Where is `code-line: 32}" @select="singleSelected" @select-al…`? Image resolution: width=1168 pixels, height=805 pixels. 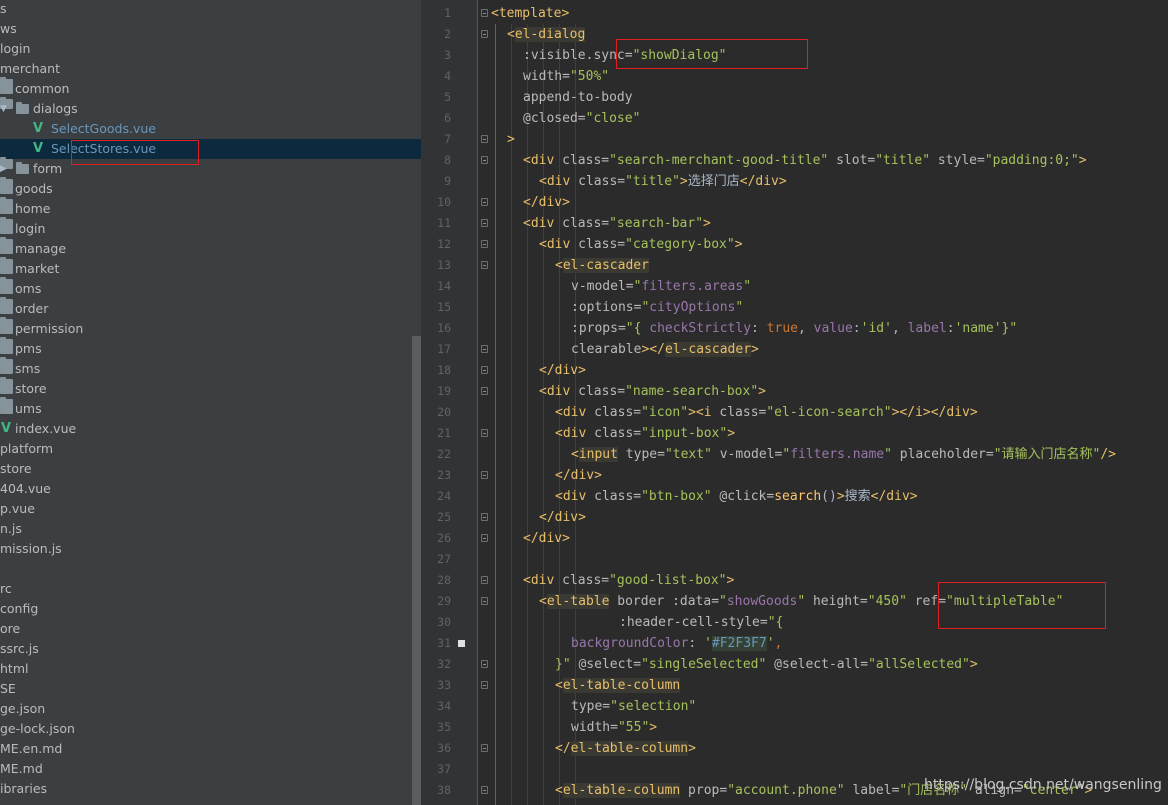 code-line: 32}" @select="singleSelected" @select-al… is located at coordinates (794, 664).